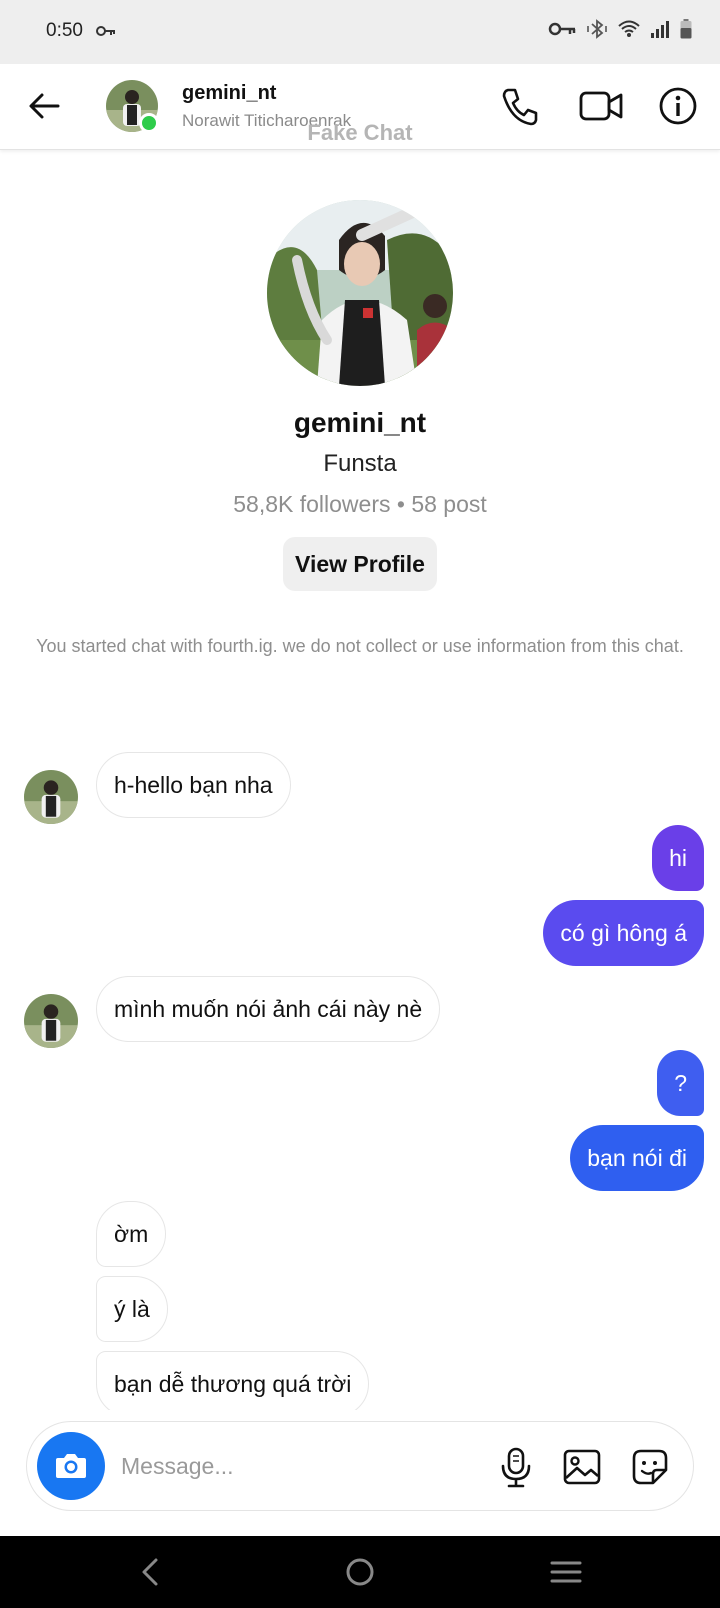  Describe the element at coordinates (637, 1158) in the screenshot. I see `message-bubble-outgoing: bạn nói đi` at that location.